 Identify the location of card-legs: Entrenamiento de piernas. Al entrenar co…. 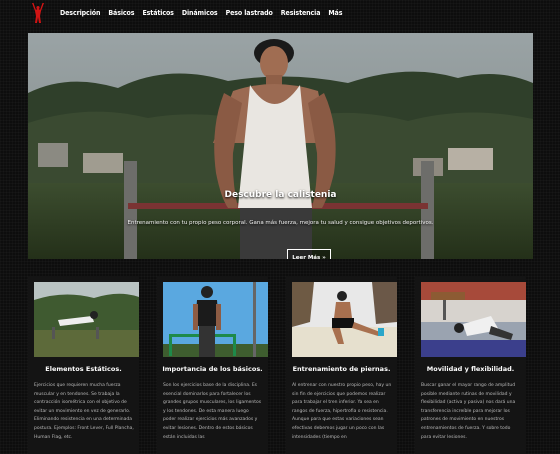
(341, 365).